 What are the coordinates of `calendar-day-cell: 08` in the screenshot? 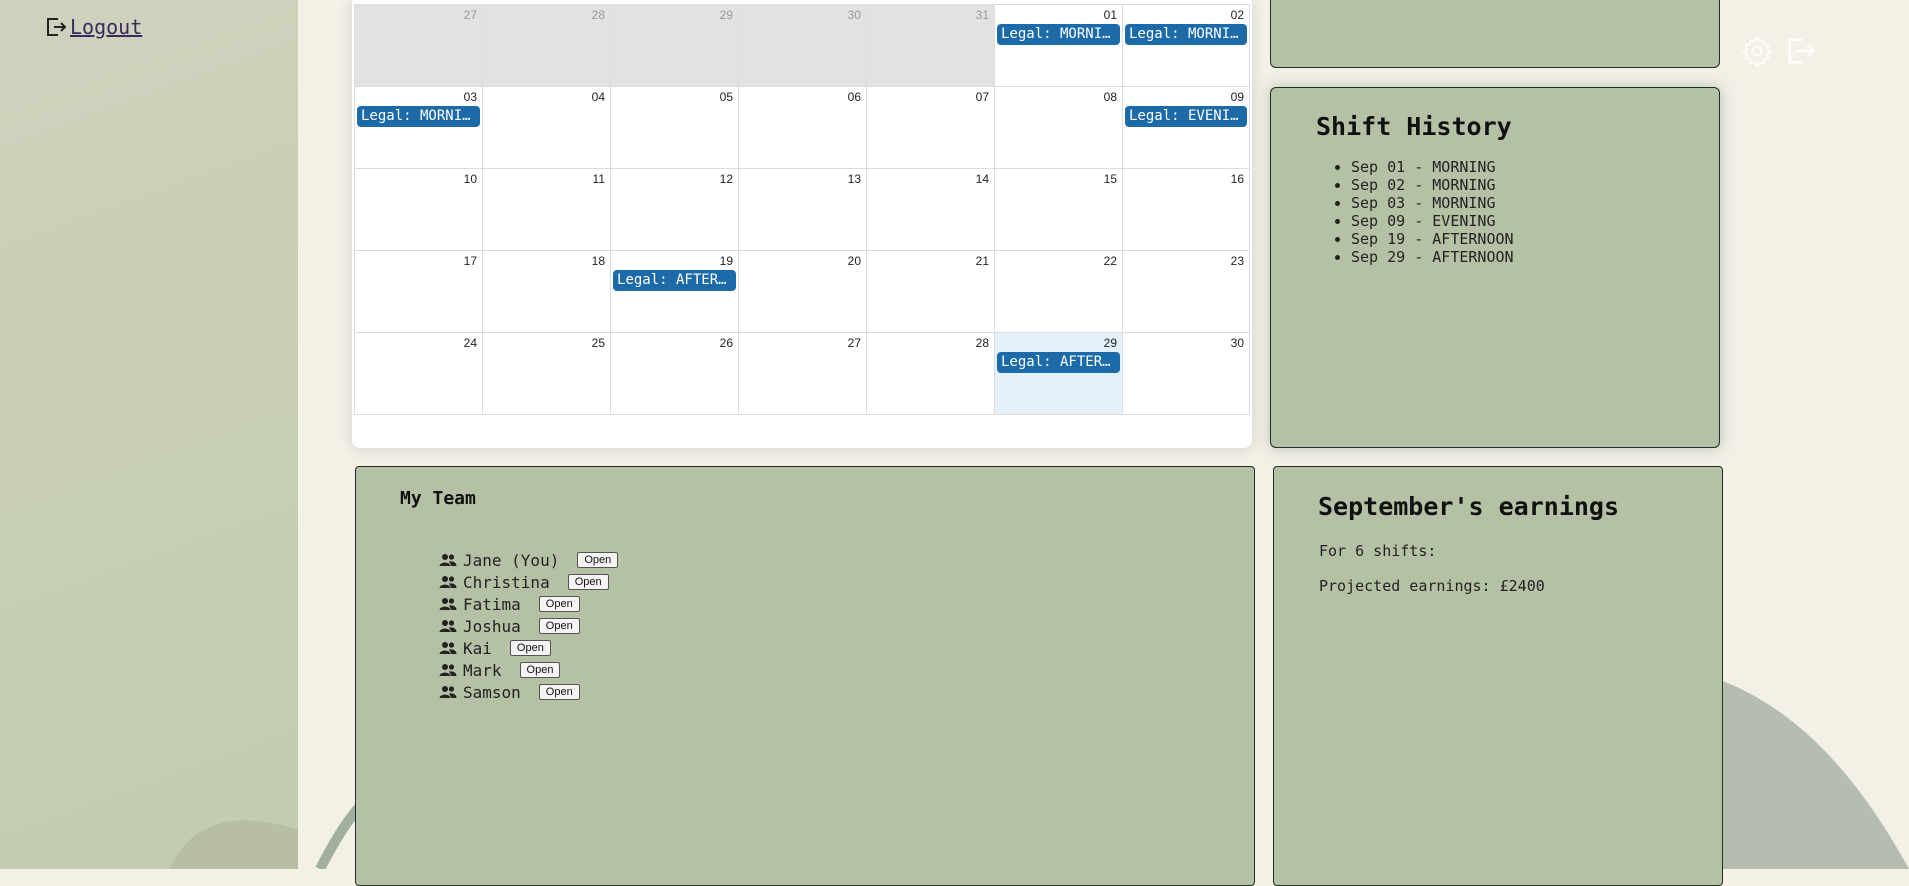 It's located at (1058, 127).